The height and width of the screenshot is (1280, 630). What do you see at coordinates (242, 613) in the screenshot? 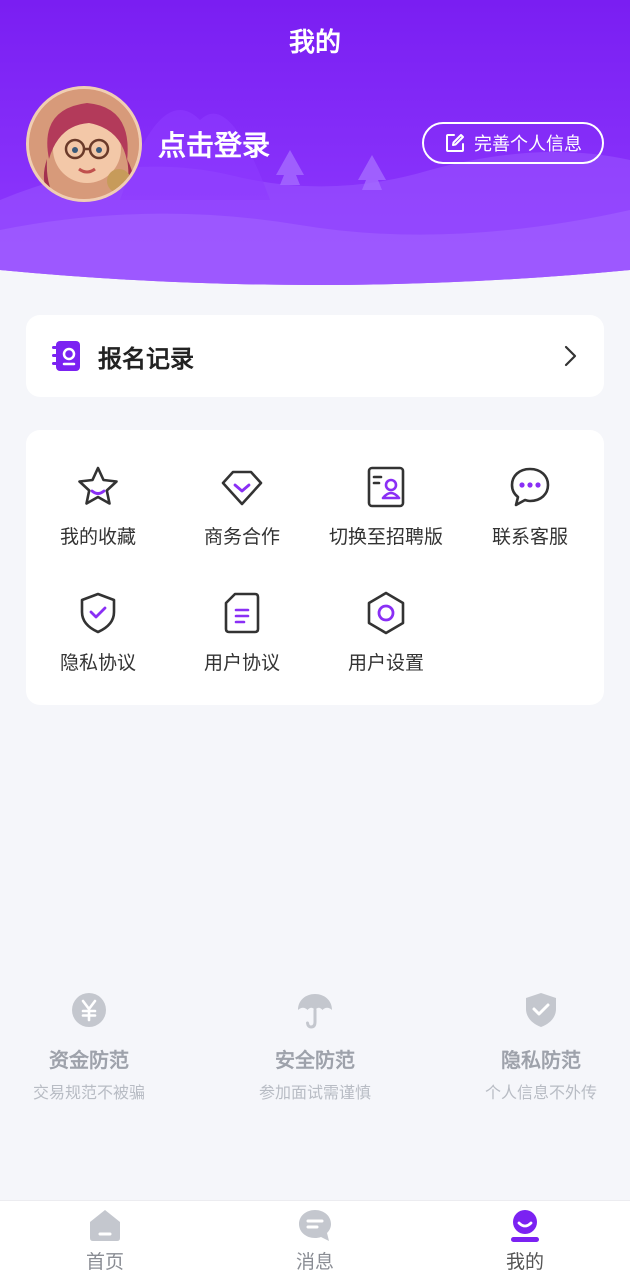
I see `document-icon` at bounding box center [242, 613].